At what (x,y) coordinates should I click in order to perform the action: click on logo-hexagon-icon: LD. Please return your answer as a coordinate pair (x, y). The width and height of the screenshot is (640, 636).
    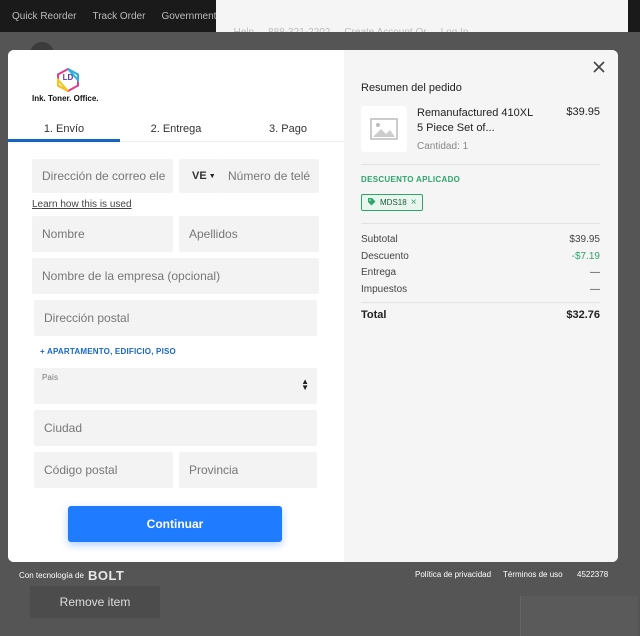
    Looking at the image, I should click on (68, 80).